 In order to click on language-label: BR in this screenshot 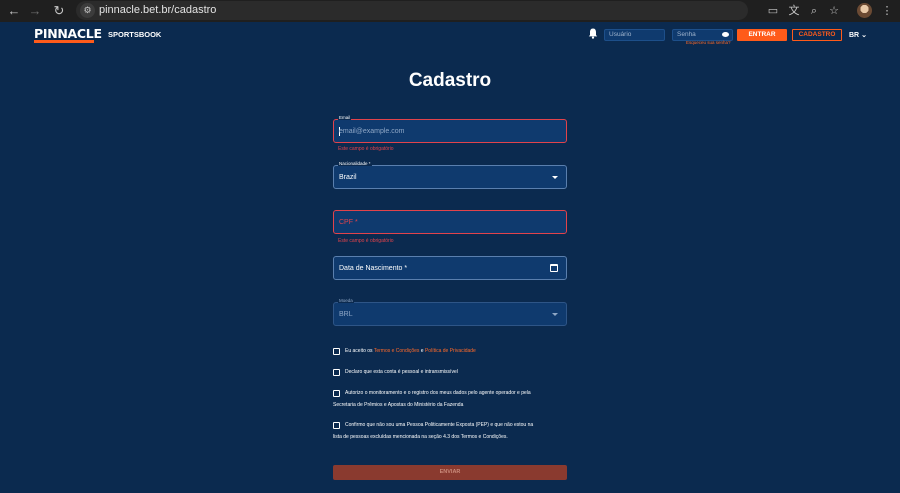, I will do `click(854, 35)`.